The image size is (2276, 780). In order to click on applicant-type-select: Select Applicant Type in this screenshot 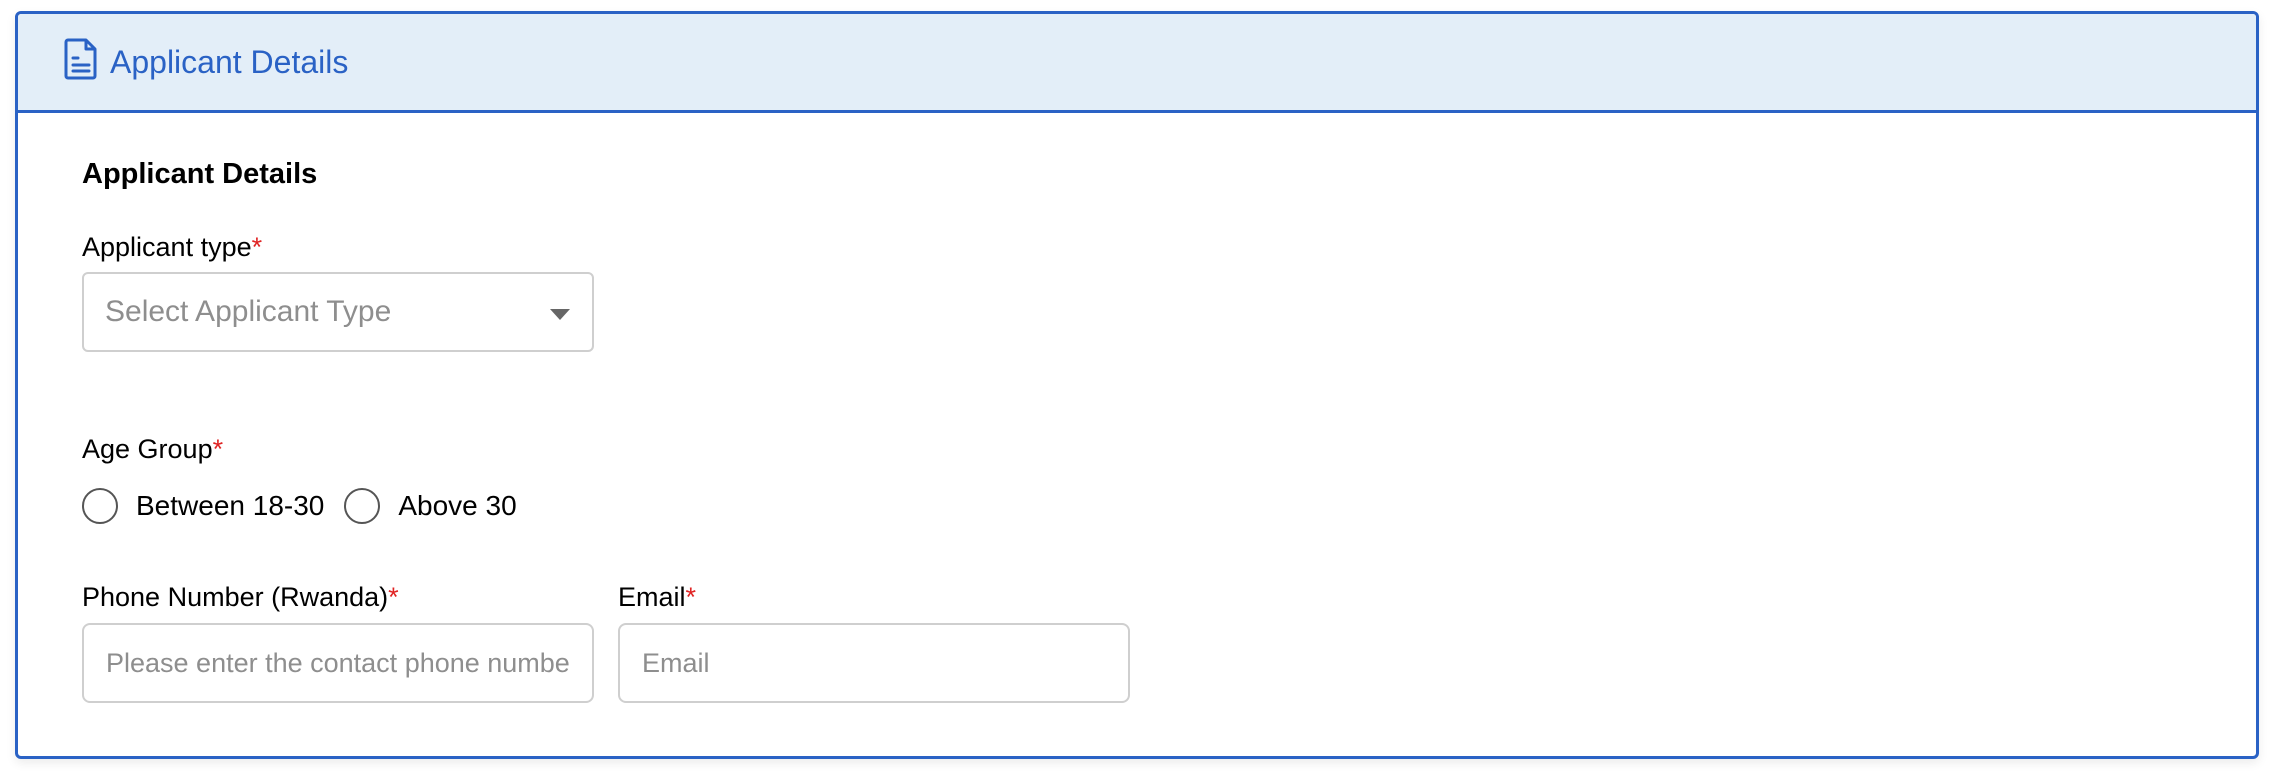, I will do `click(338, 312)`.